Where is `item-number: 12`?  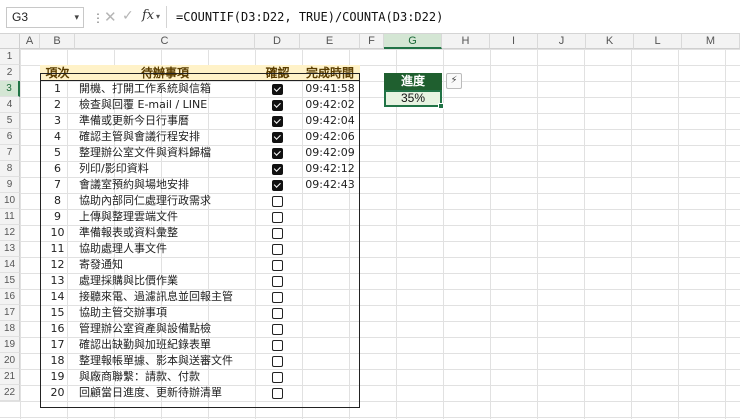 item-number: 12 is located at coordinates (57, 265).